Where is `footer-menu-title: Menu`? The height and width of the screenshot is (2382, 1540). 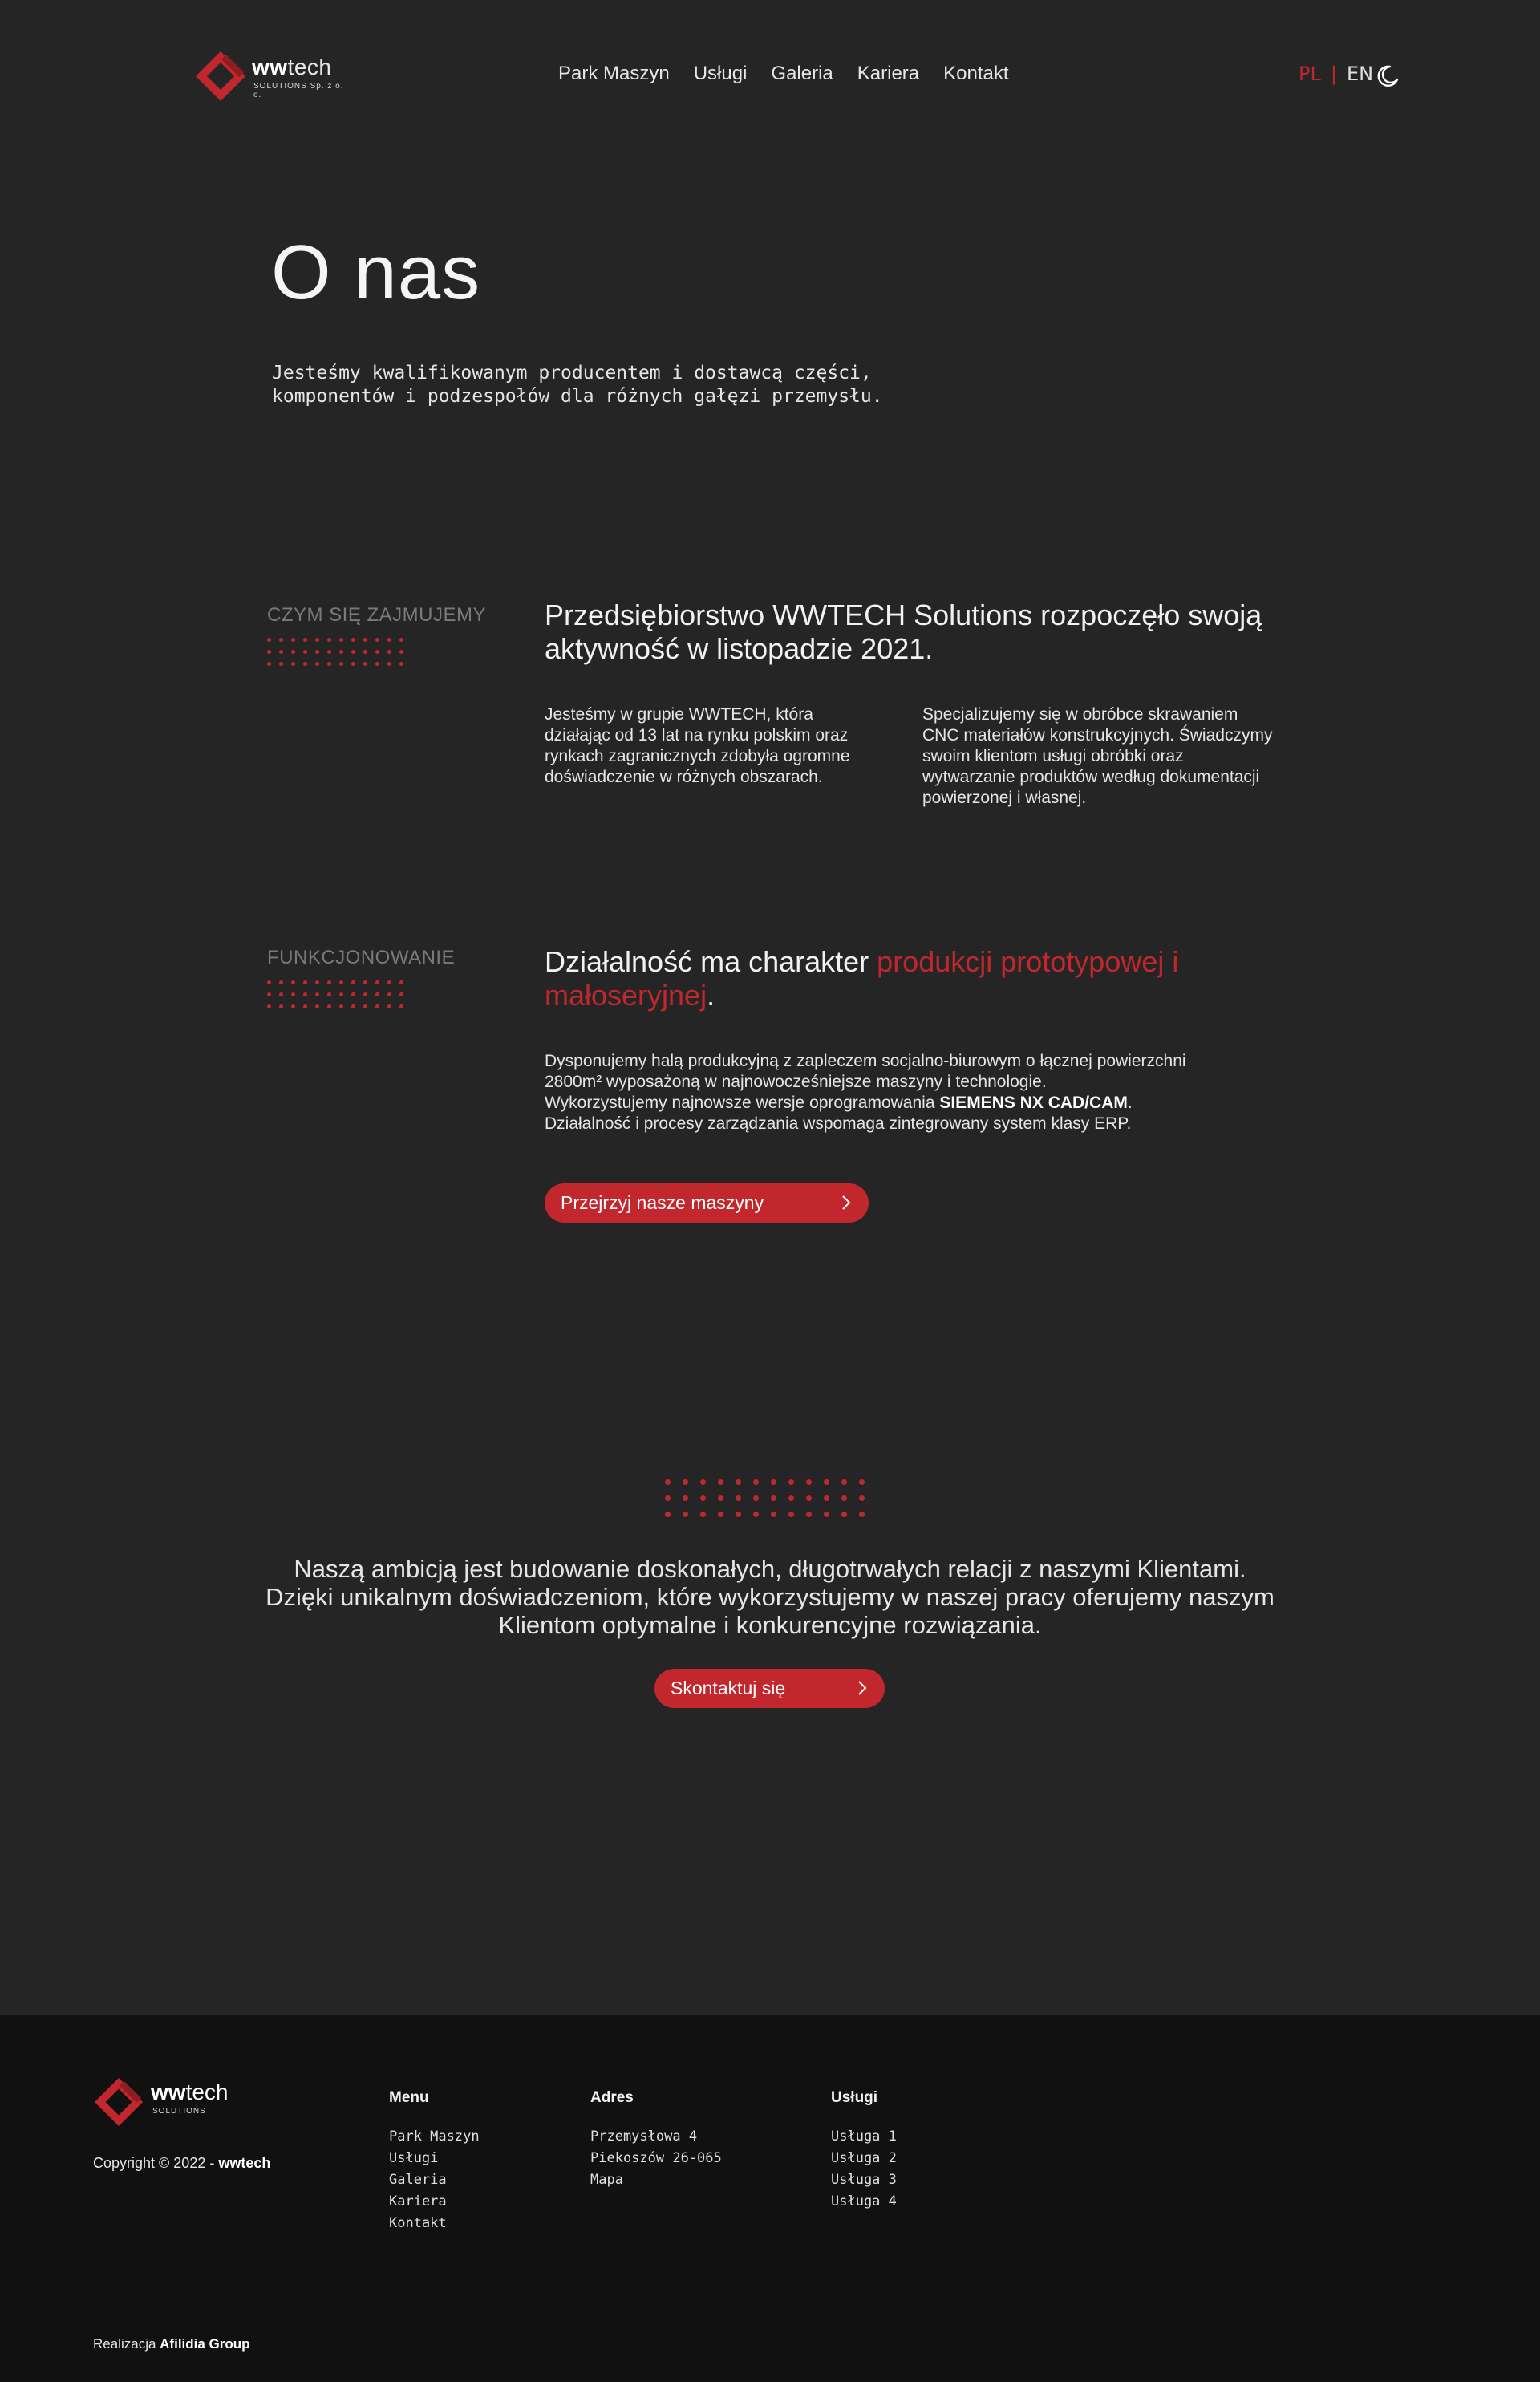 footer-menu-title: Menu is located at coordinates (409, 2097).